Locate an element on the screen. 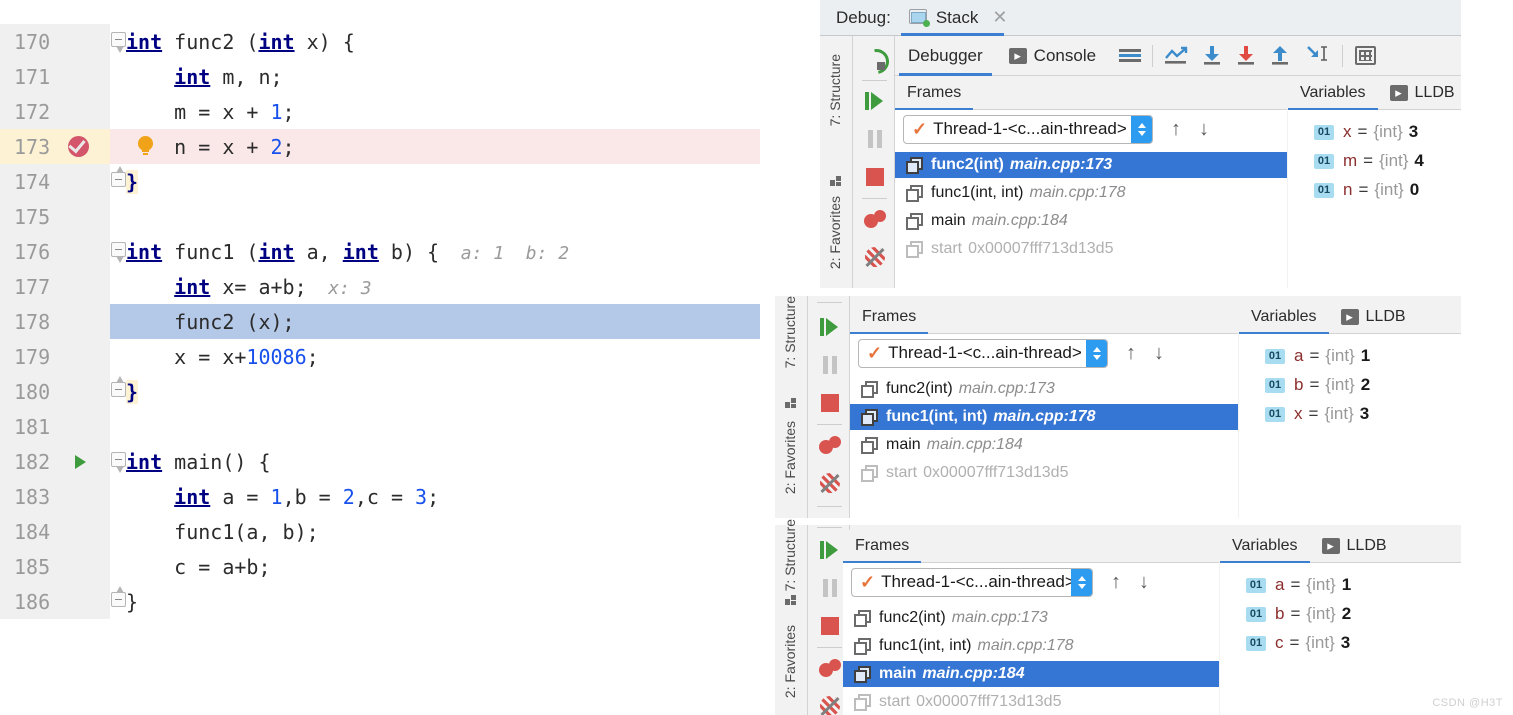 This screenshot has height=715, width=1513. tab-variables-2: Variables is located at coordinates (1284, 317).